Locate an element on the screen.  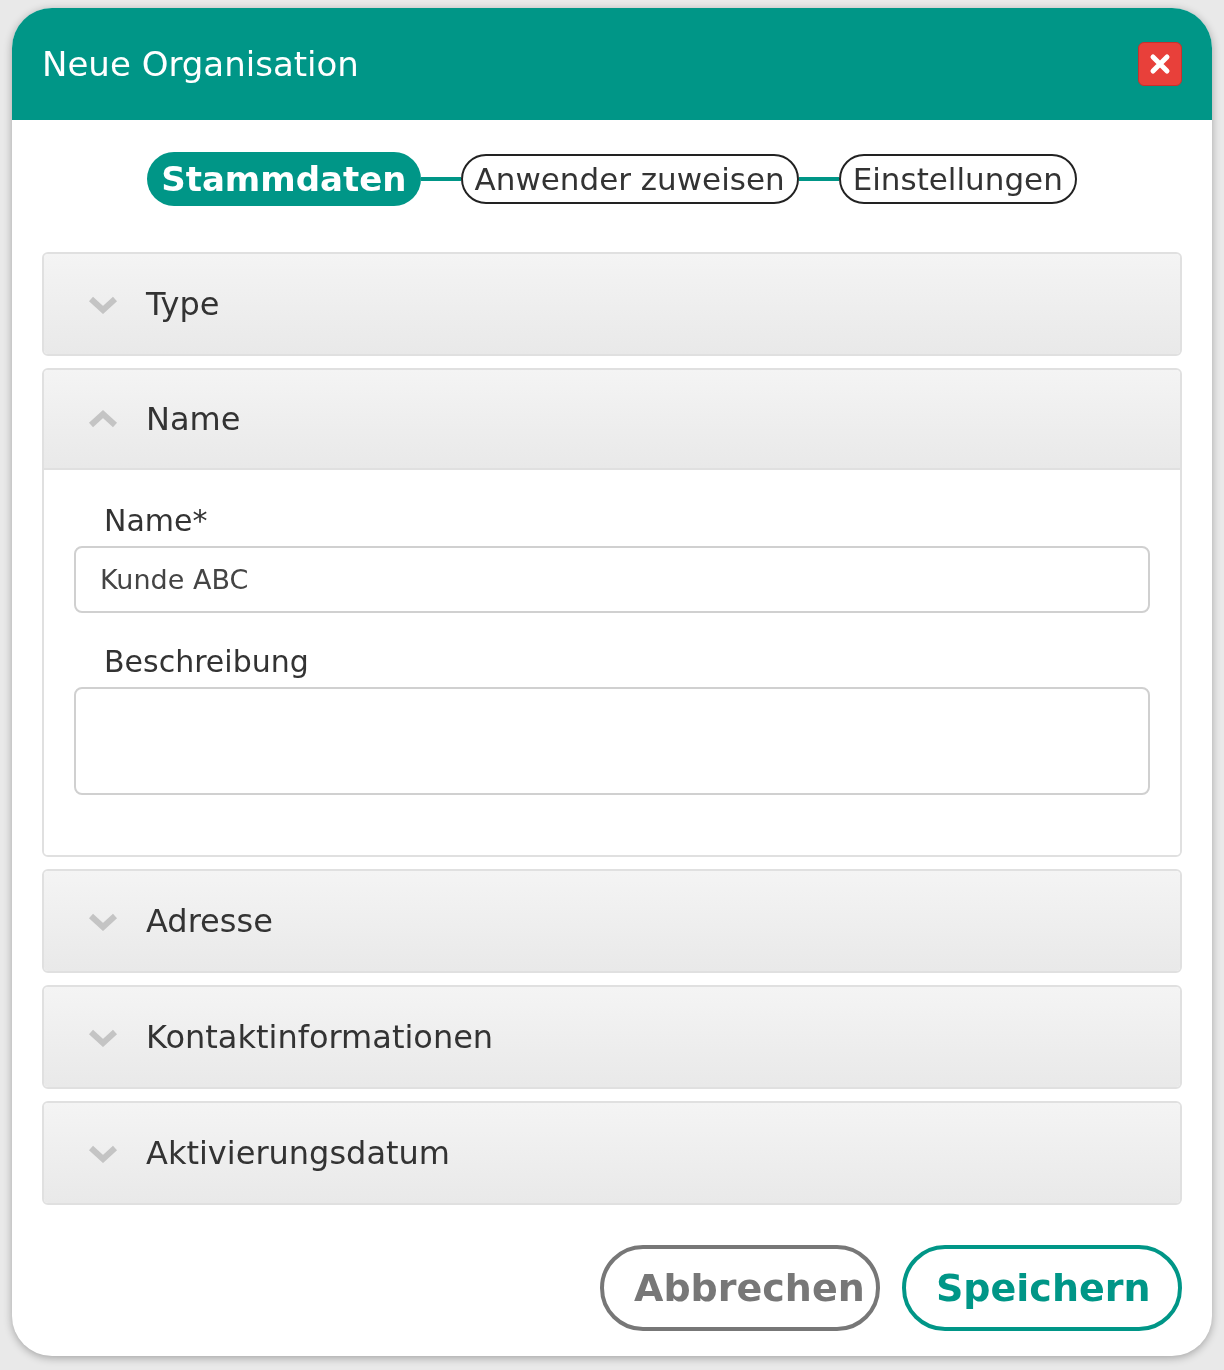
textarea-field is located at coordinates (612, 741).